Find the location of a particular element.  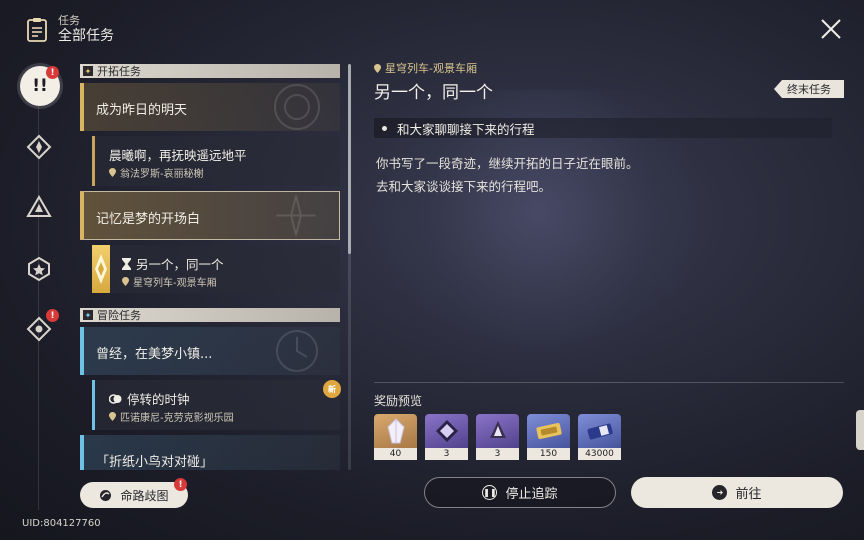

purple-material-icon is located at coordinates (446, 431).